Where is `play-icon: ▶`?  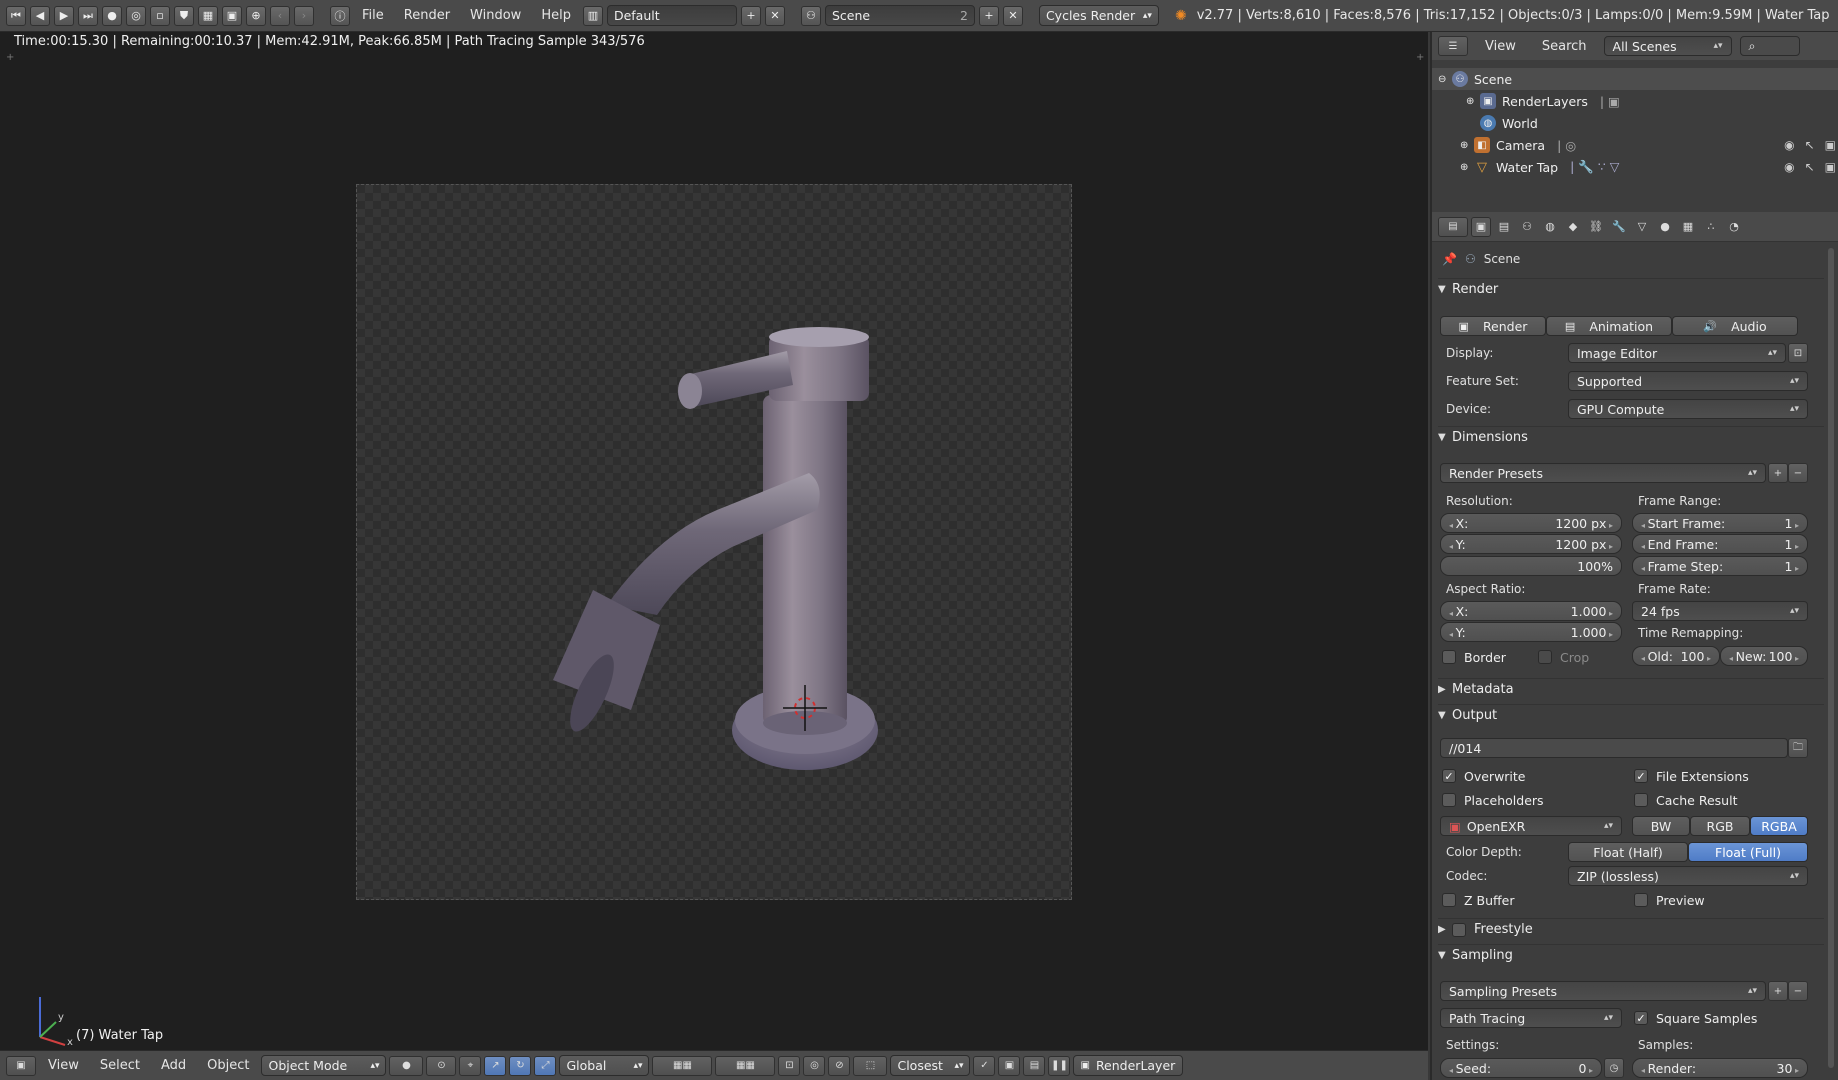
play-icon: ▶ is located at coordinates (64, 15).